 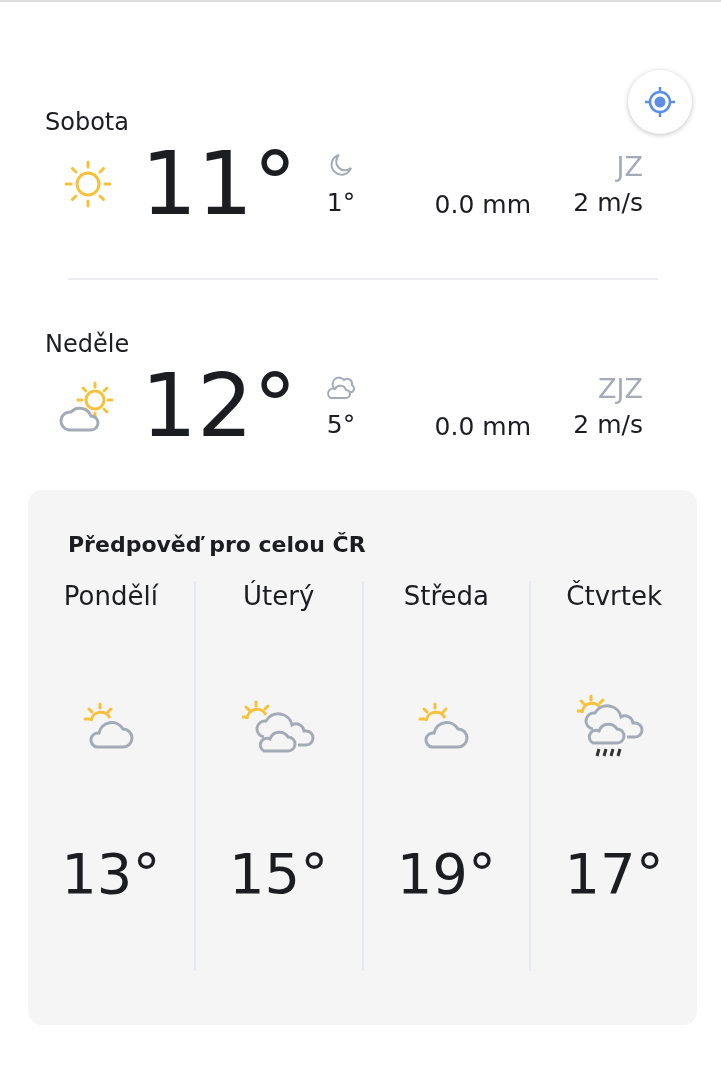 I want to click on wind-direction: JZ, so click(x=629, y=166).